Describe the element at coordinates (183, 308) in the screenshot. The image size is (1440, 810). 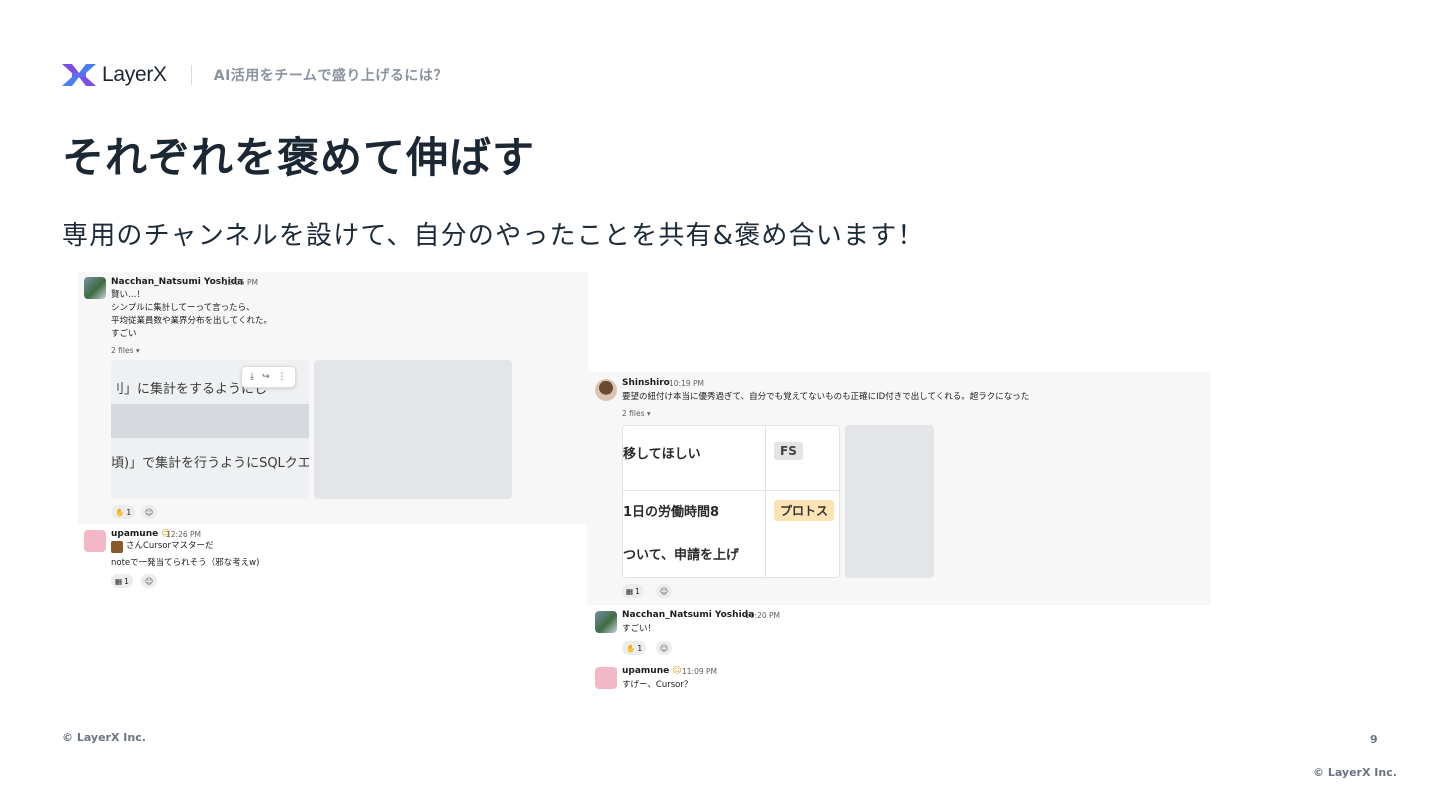
I see `message-line: シンプルに集計してーって言ったら、` at that location.